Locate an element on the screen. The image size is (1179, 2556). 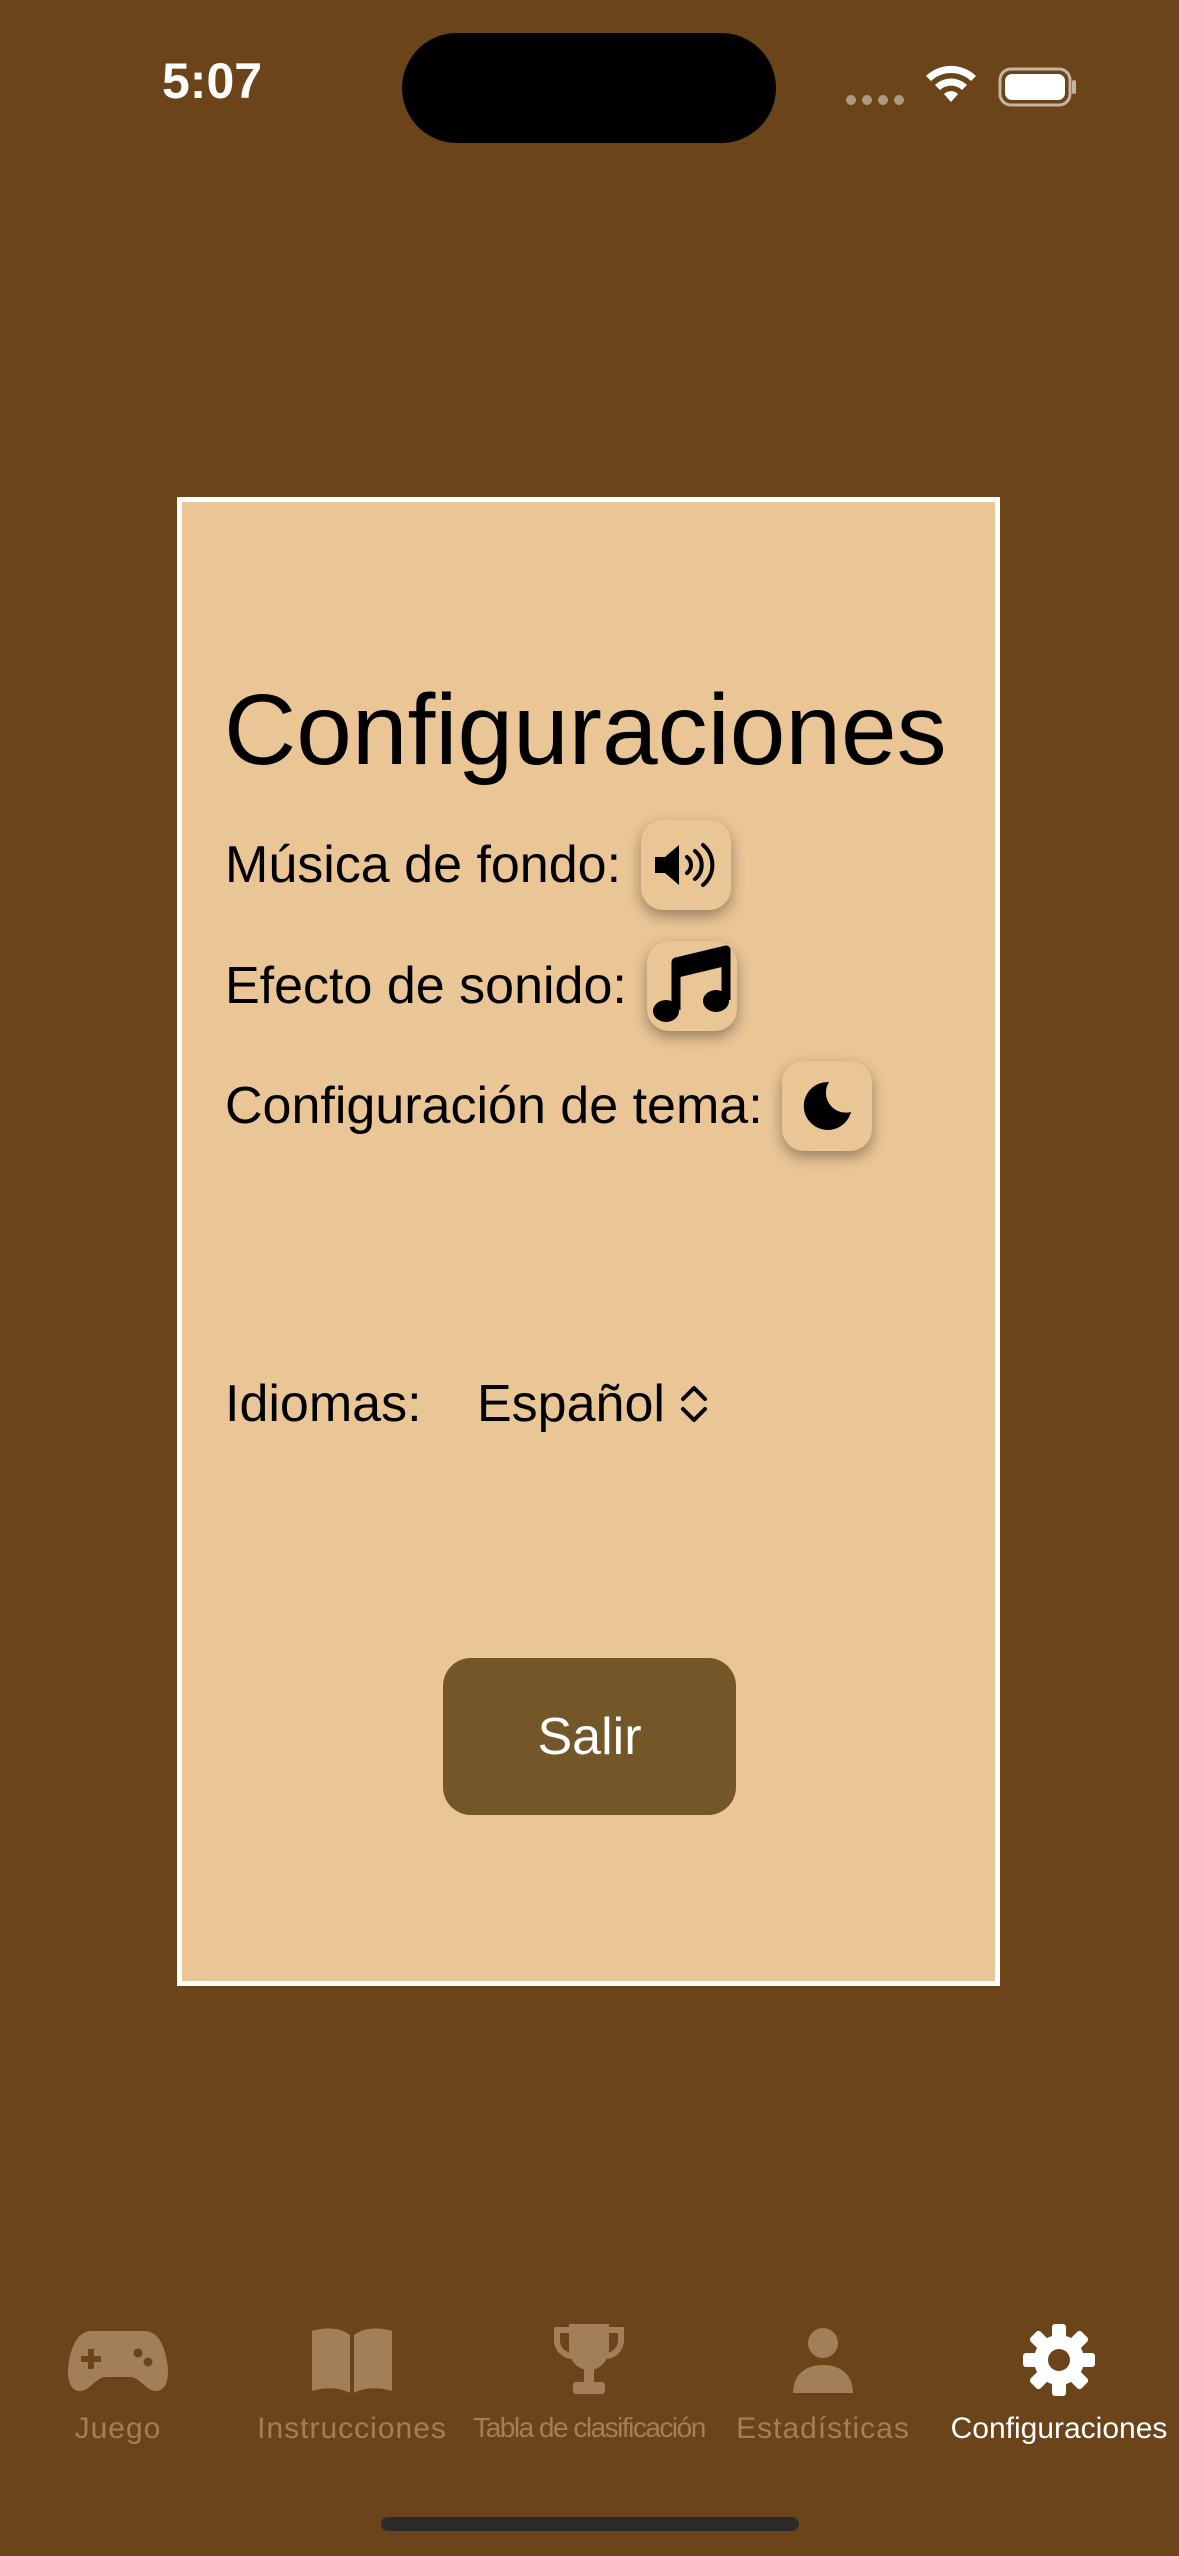
moon-icon is located at coordinates (827, 1105).